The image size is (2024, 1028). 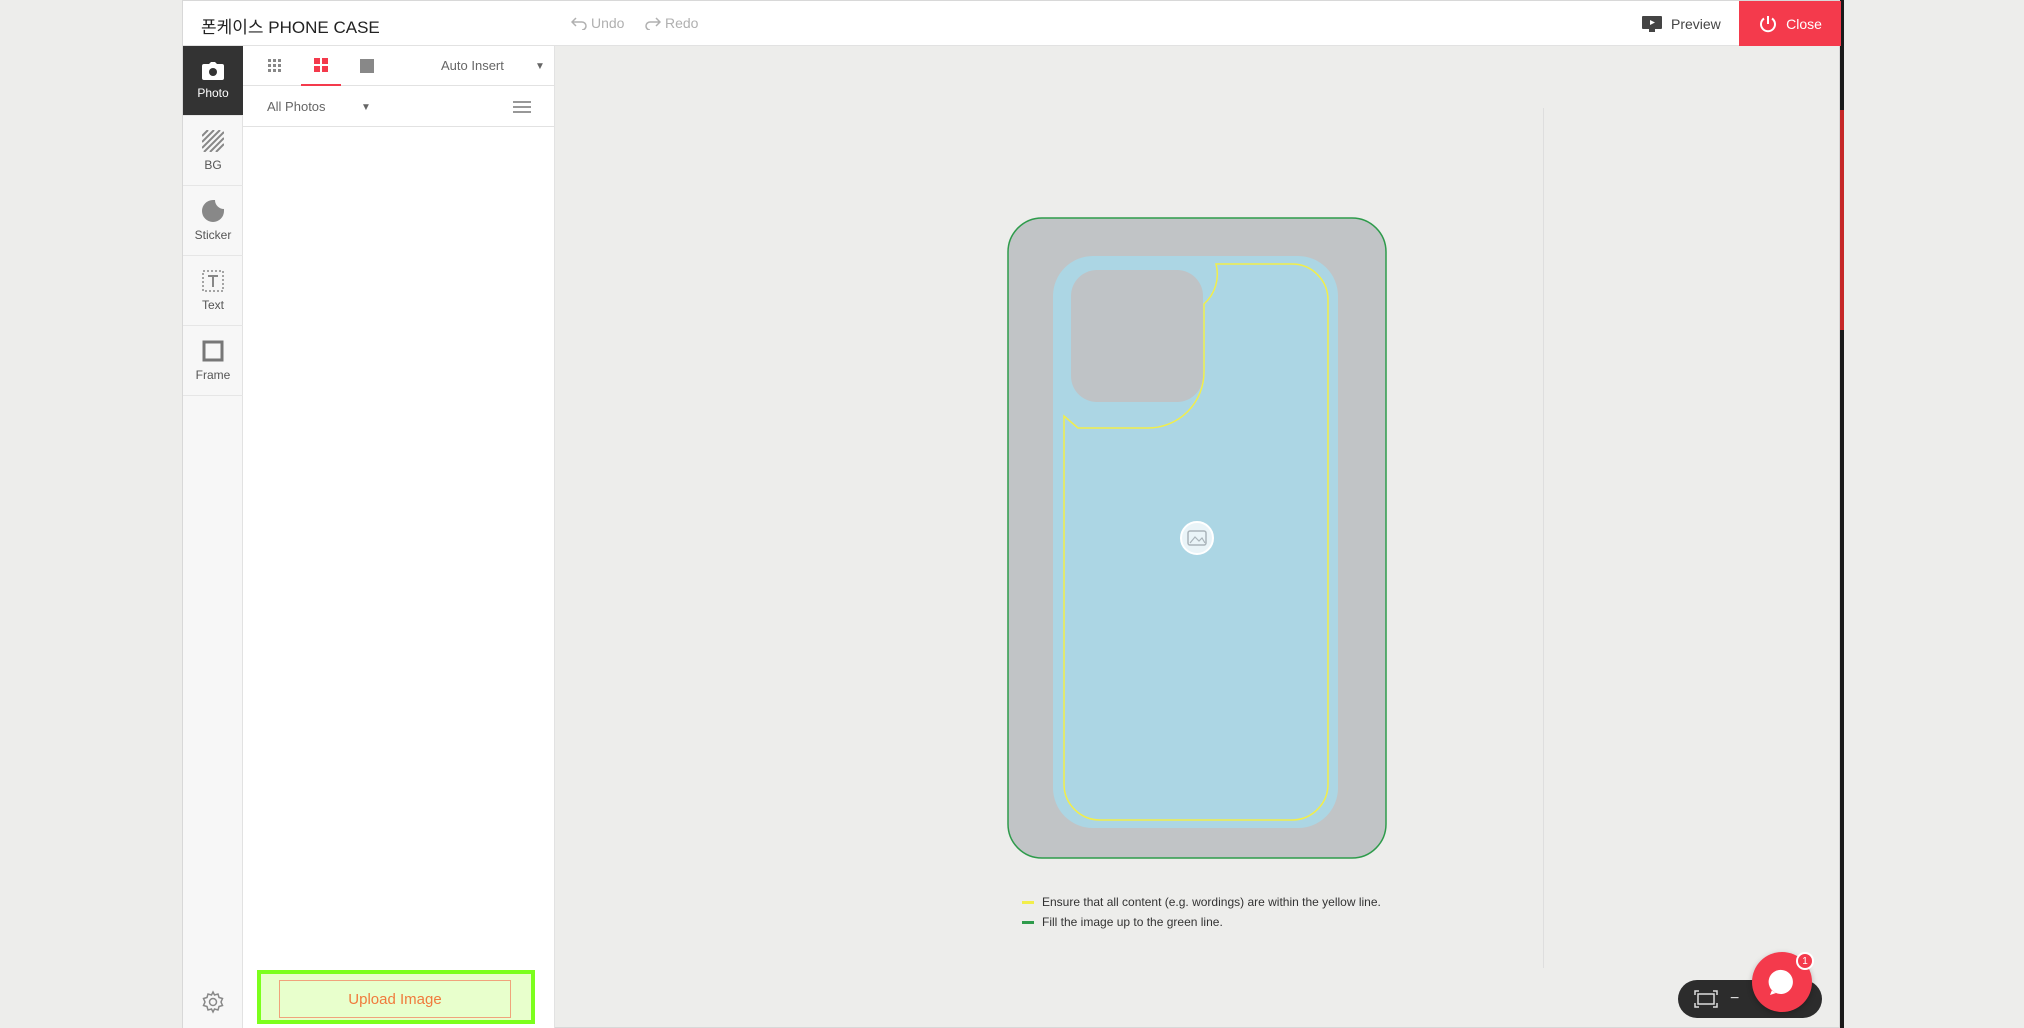 What do you see at coordinates (213, 537) in the screenshot?
I see `tool-sidebar: Photo BG Sticker Text Frame` at bounding box center [213, 537].